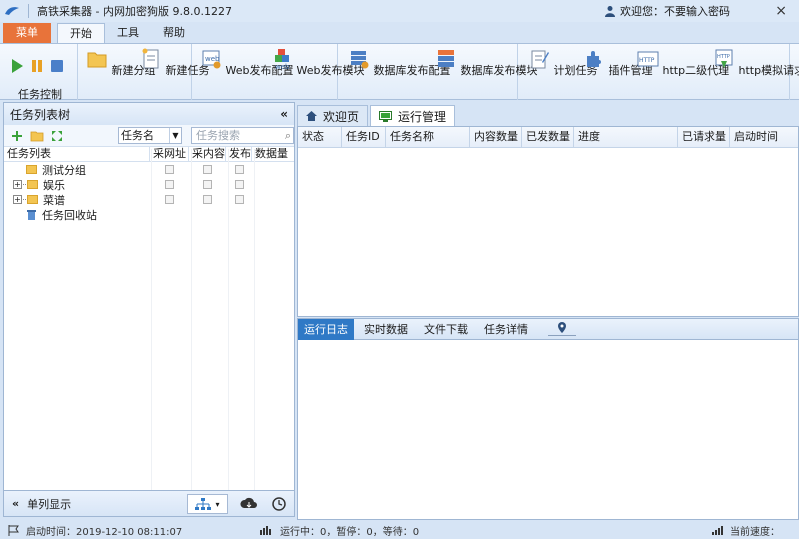 The image size is (799, 539). Describe the element at coordinates (399, 32) in the screenshot. I see `ribbon-tab-bar: 菜单 开始 工具 帮助` at that location.